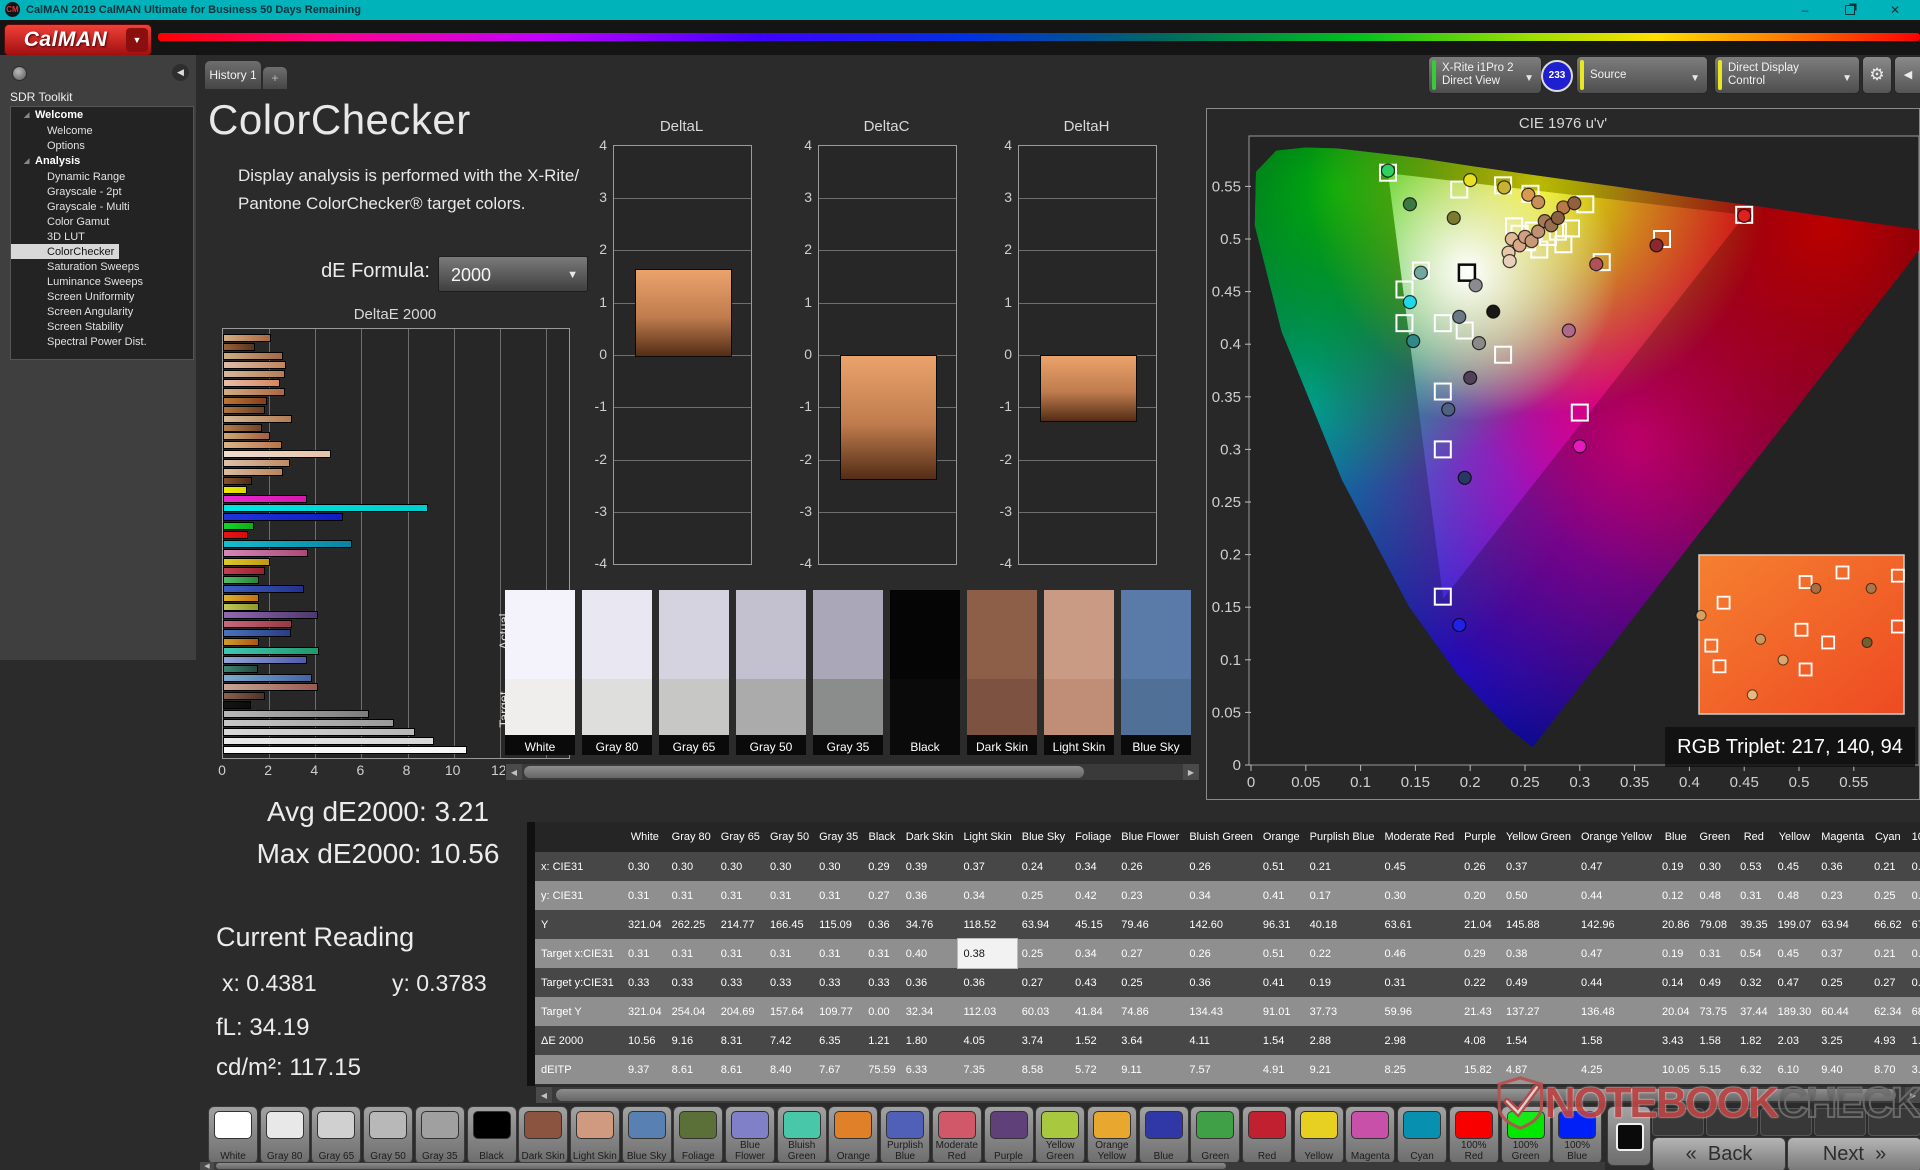 The image size is (1920, 1170). I want to click on swatch-white: White, so click(540, 672).